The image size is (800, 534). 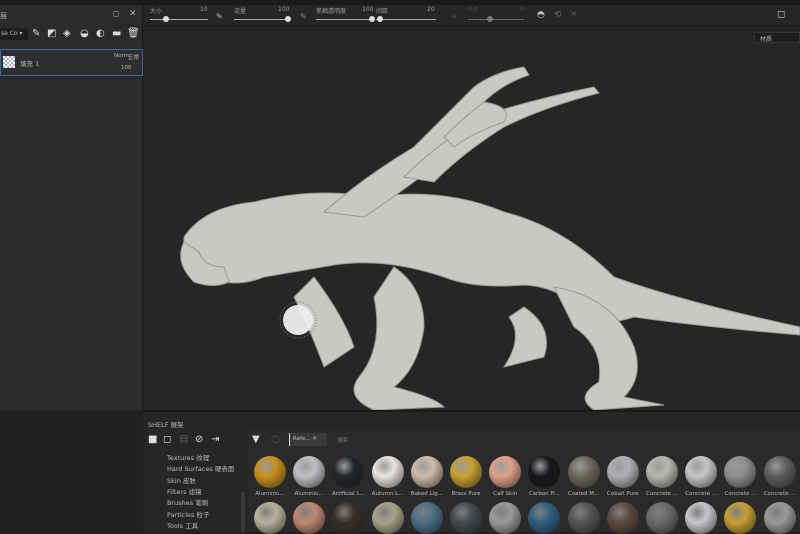 I want to click on layer-thumbnail, so click(x=9, y=62).